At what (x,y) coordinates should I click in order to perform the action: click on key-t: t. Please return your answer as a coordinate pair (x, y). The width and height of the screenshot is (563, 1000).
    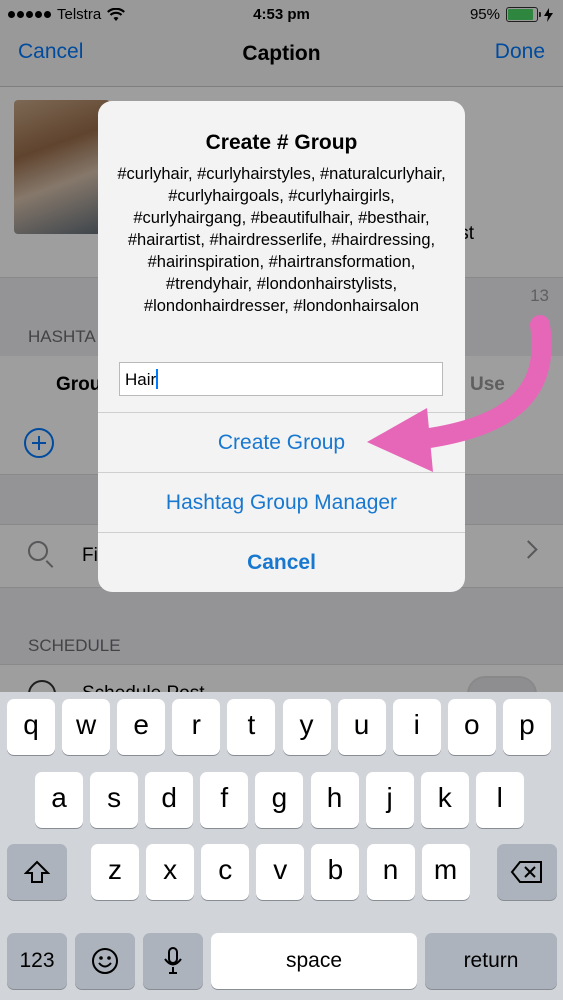
    Looking at the image, I should click on (251, 727).